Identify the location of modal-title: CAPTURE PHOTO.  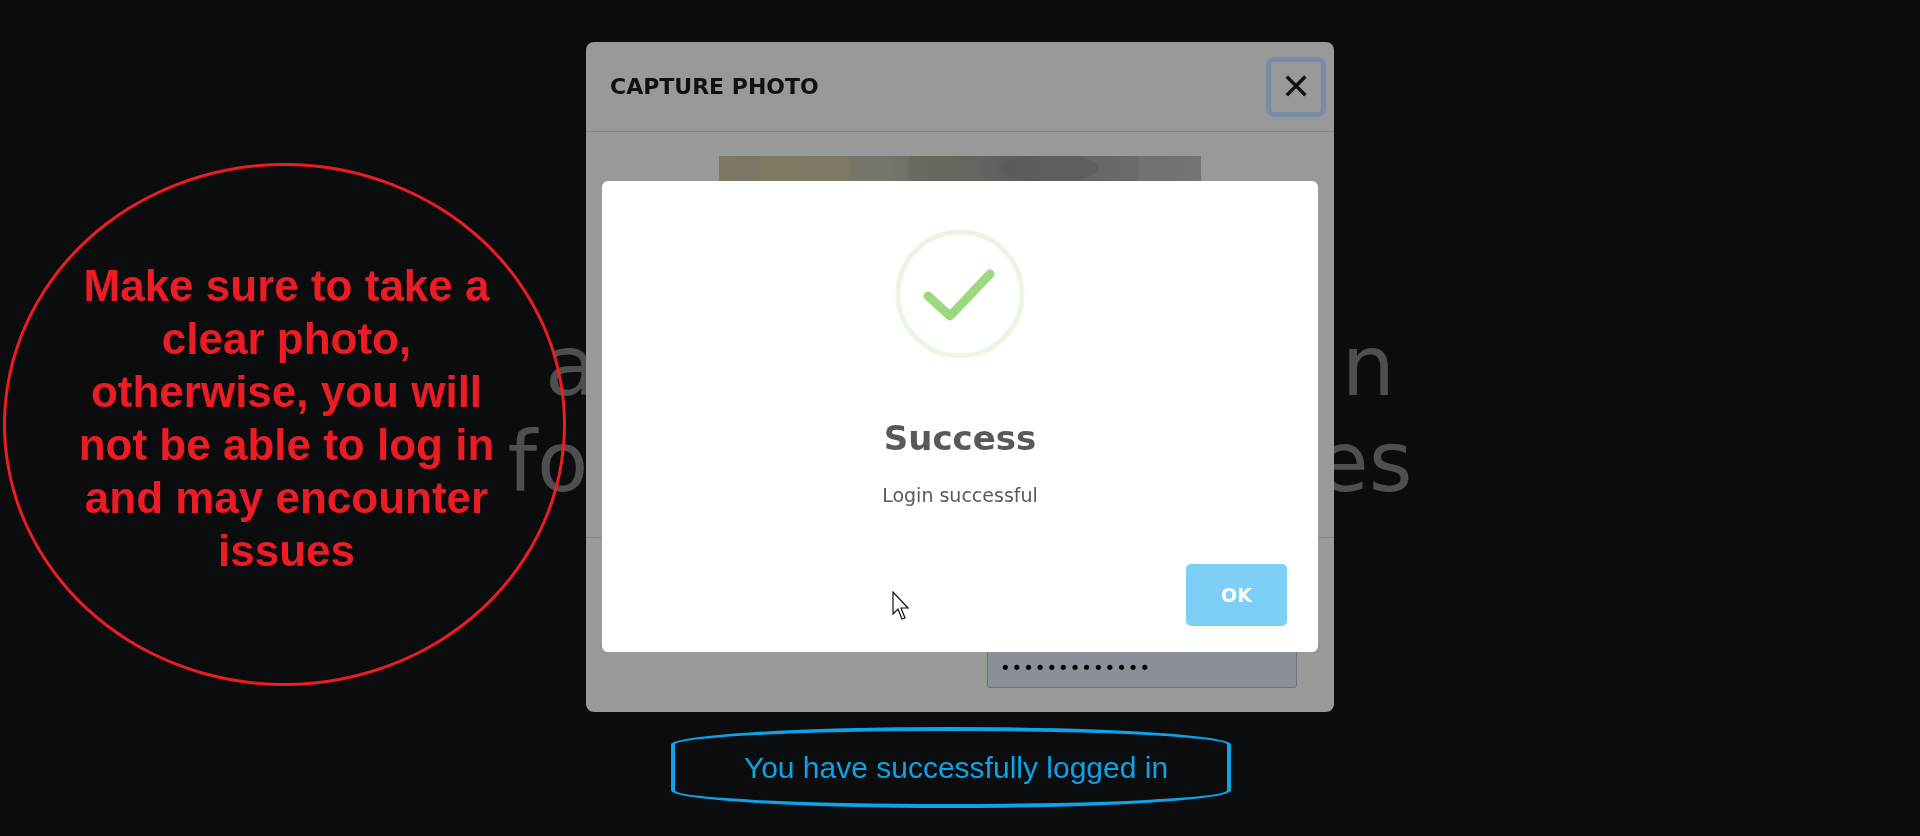
(714, 86).